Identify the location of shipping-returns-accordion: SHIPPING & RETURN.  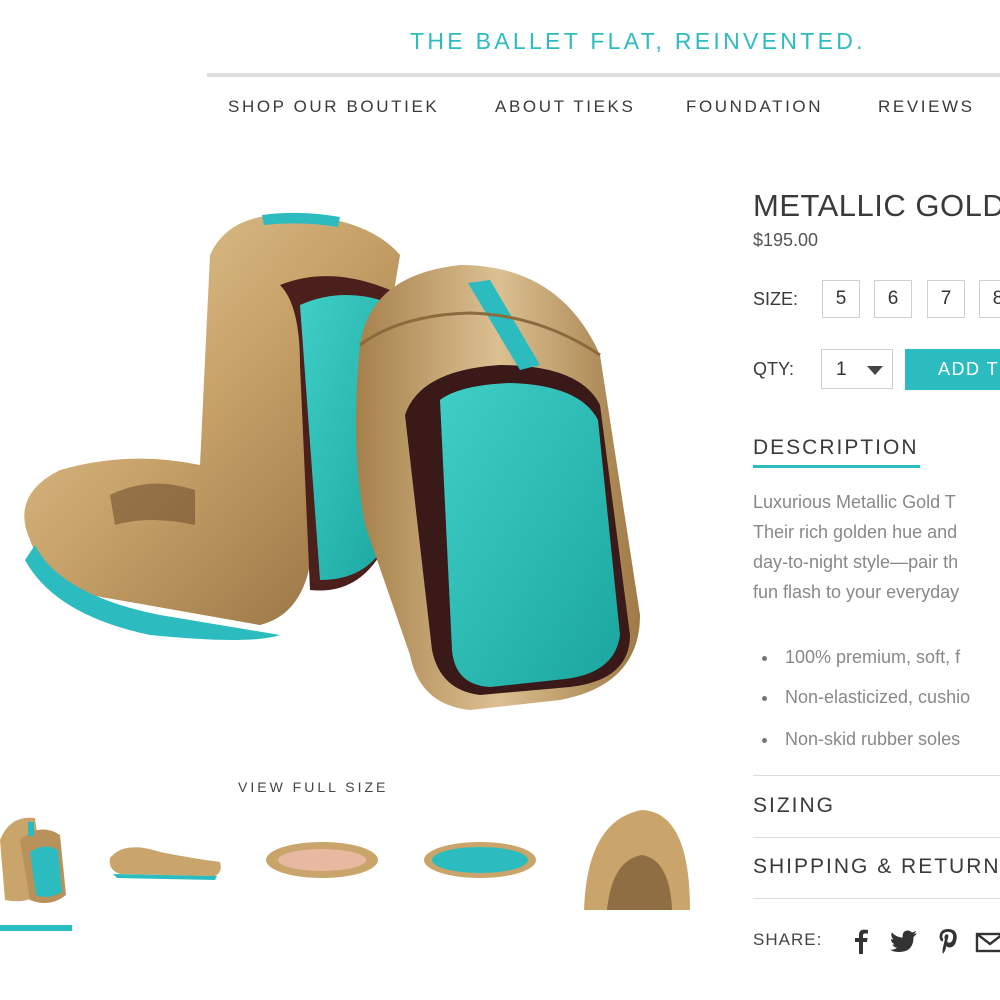
(876, 867).